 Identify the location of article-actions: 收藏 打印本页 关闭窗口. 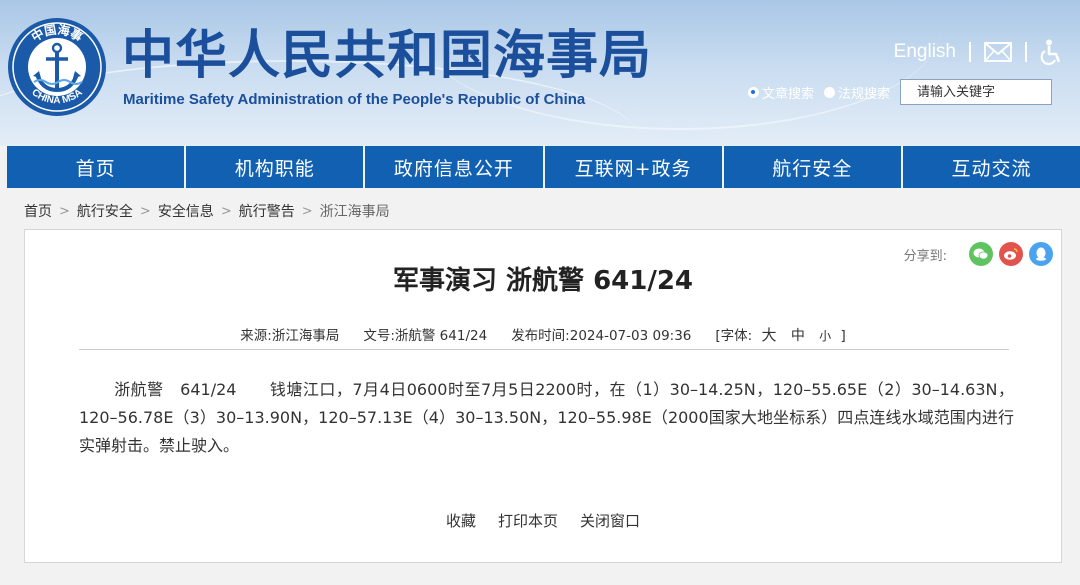
(543, 520).